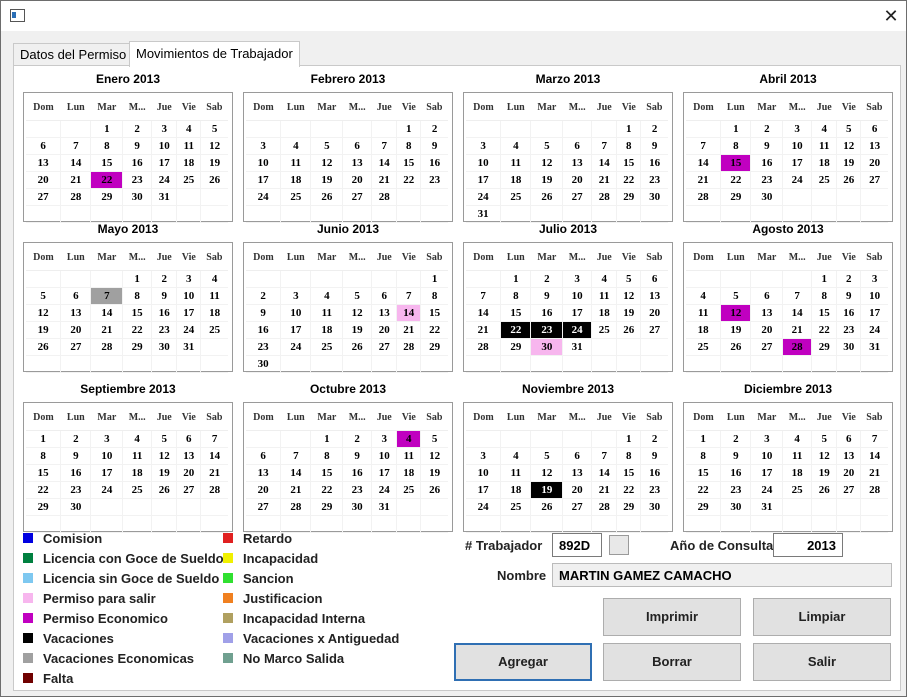  I want to click on day-cell: 12, so click(736, 313).